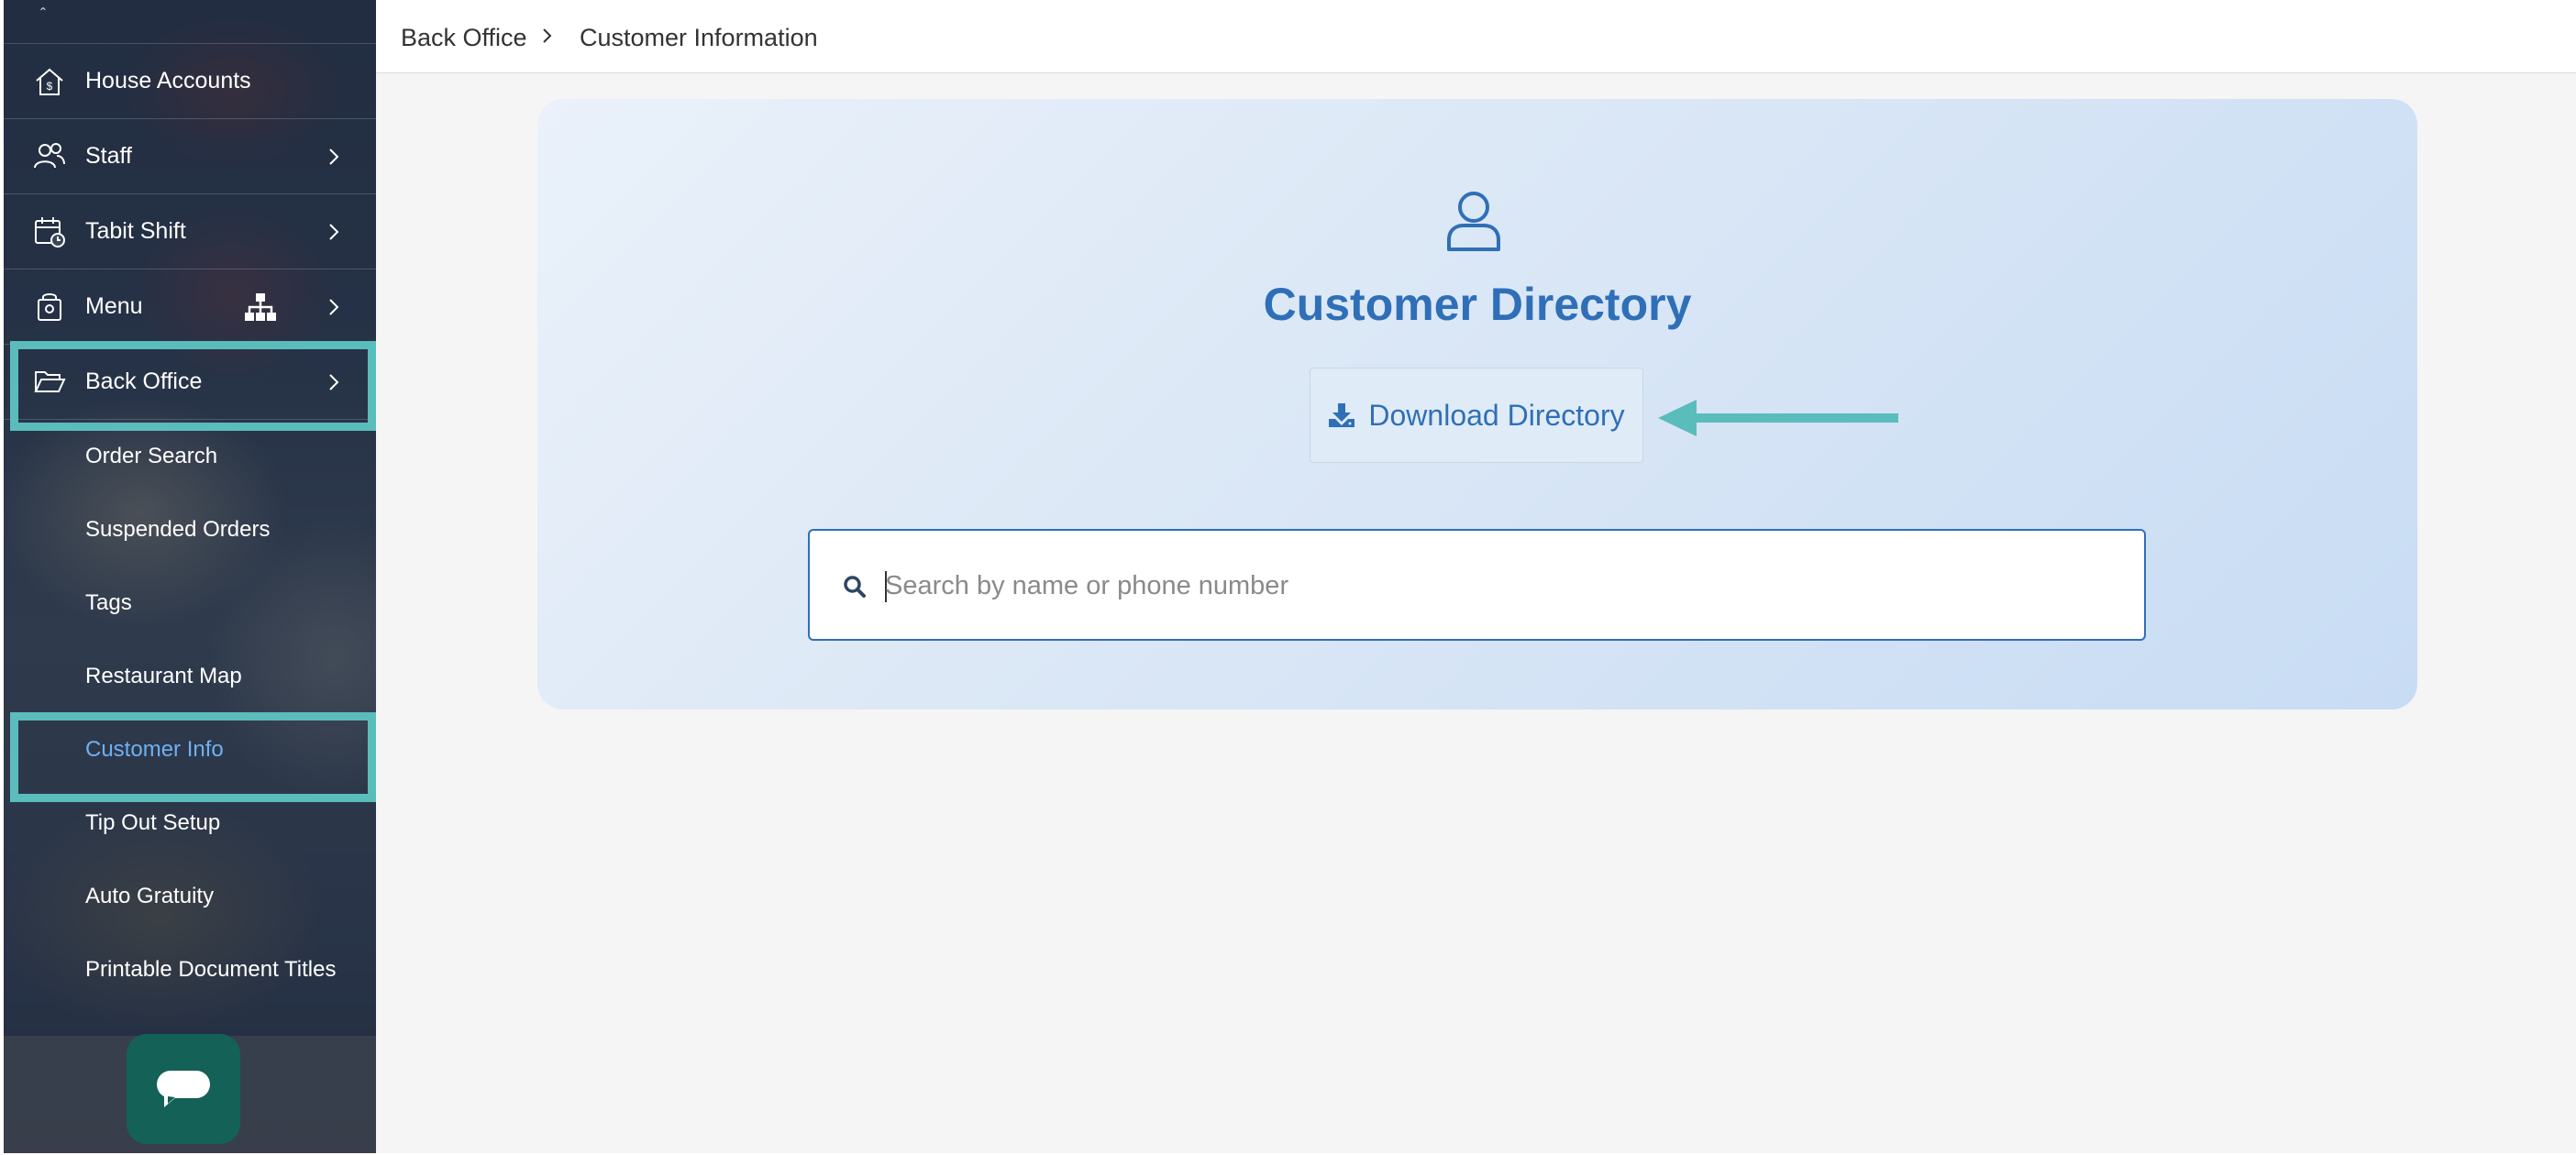 This screenshot has height=1155, width=2576. I want to click on download-directory-button: Download Directory, so click(1476, 415).